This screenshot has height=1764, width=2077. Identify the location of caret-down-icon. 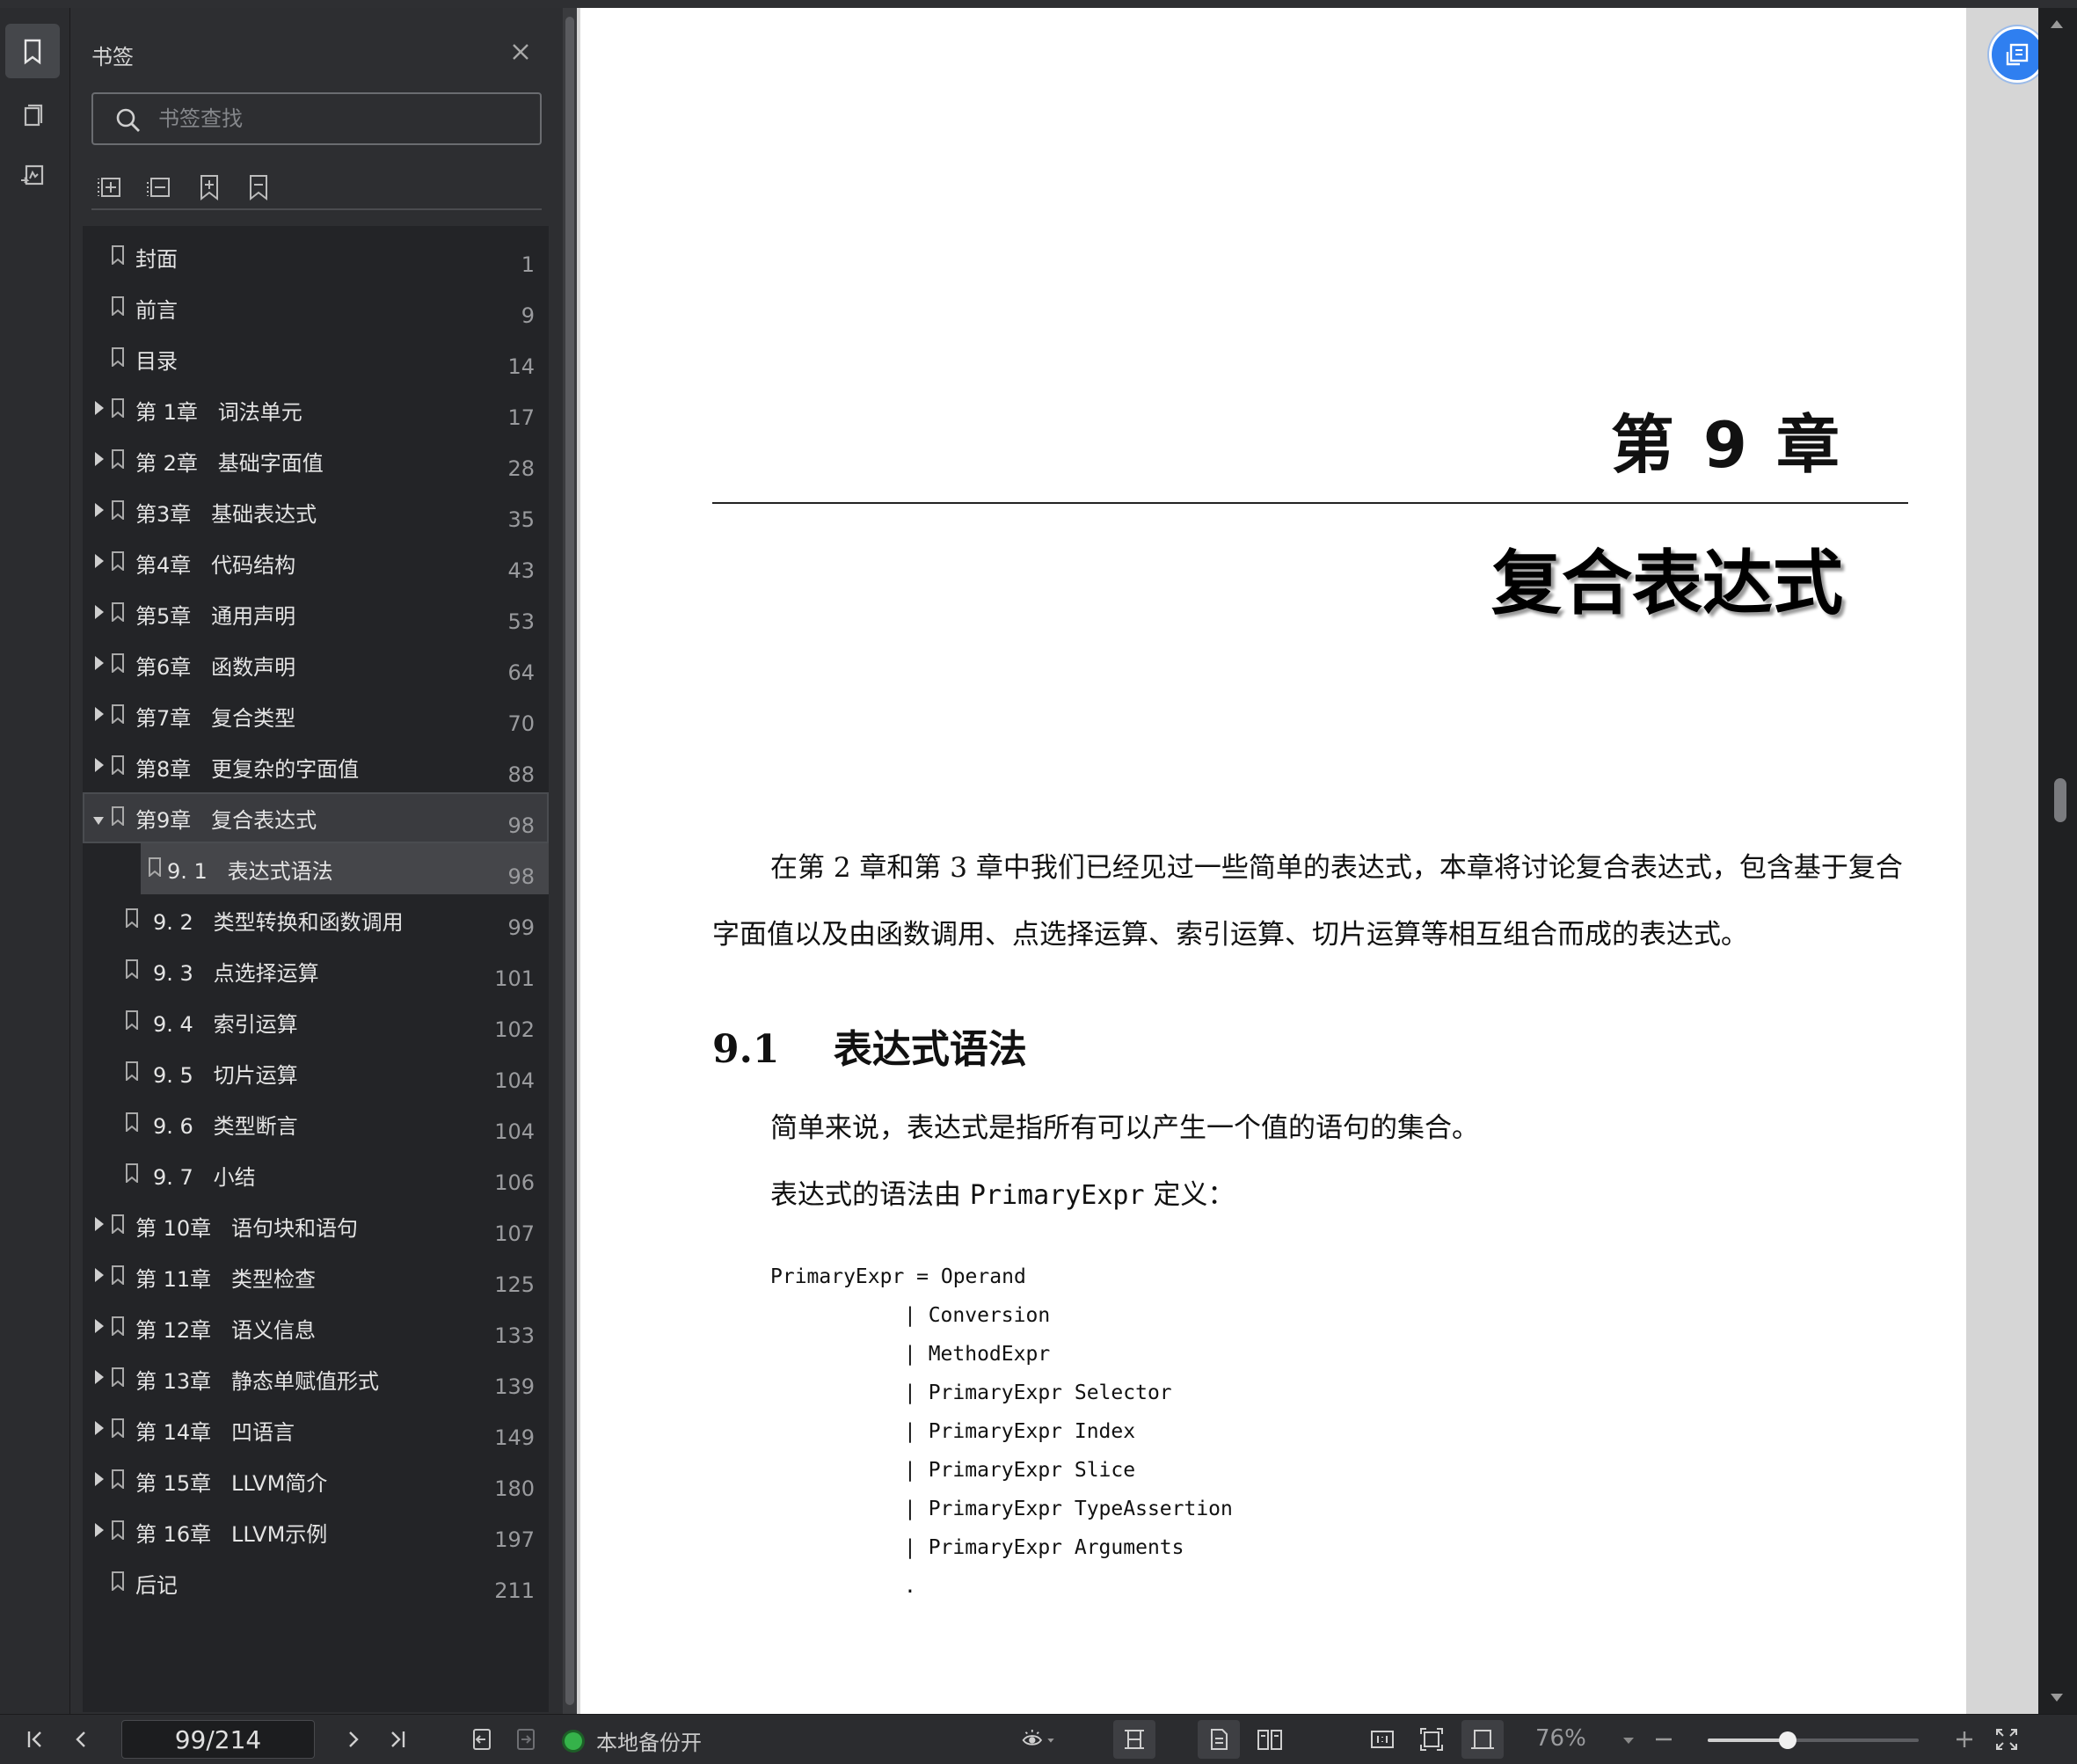
(98, 824).